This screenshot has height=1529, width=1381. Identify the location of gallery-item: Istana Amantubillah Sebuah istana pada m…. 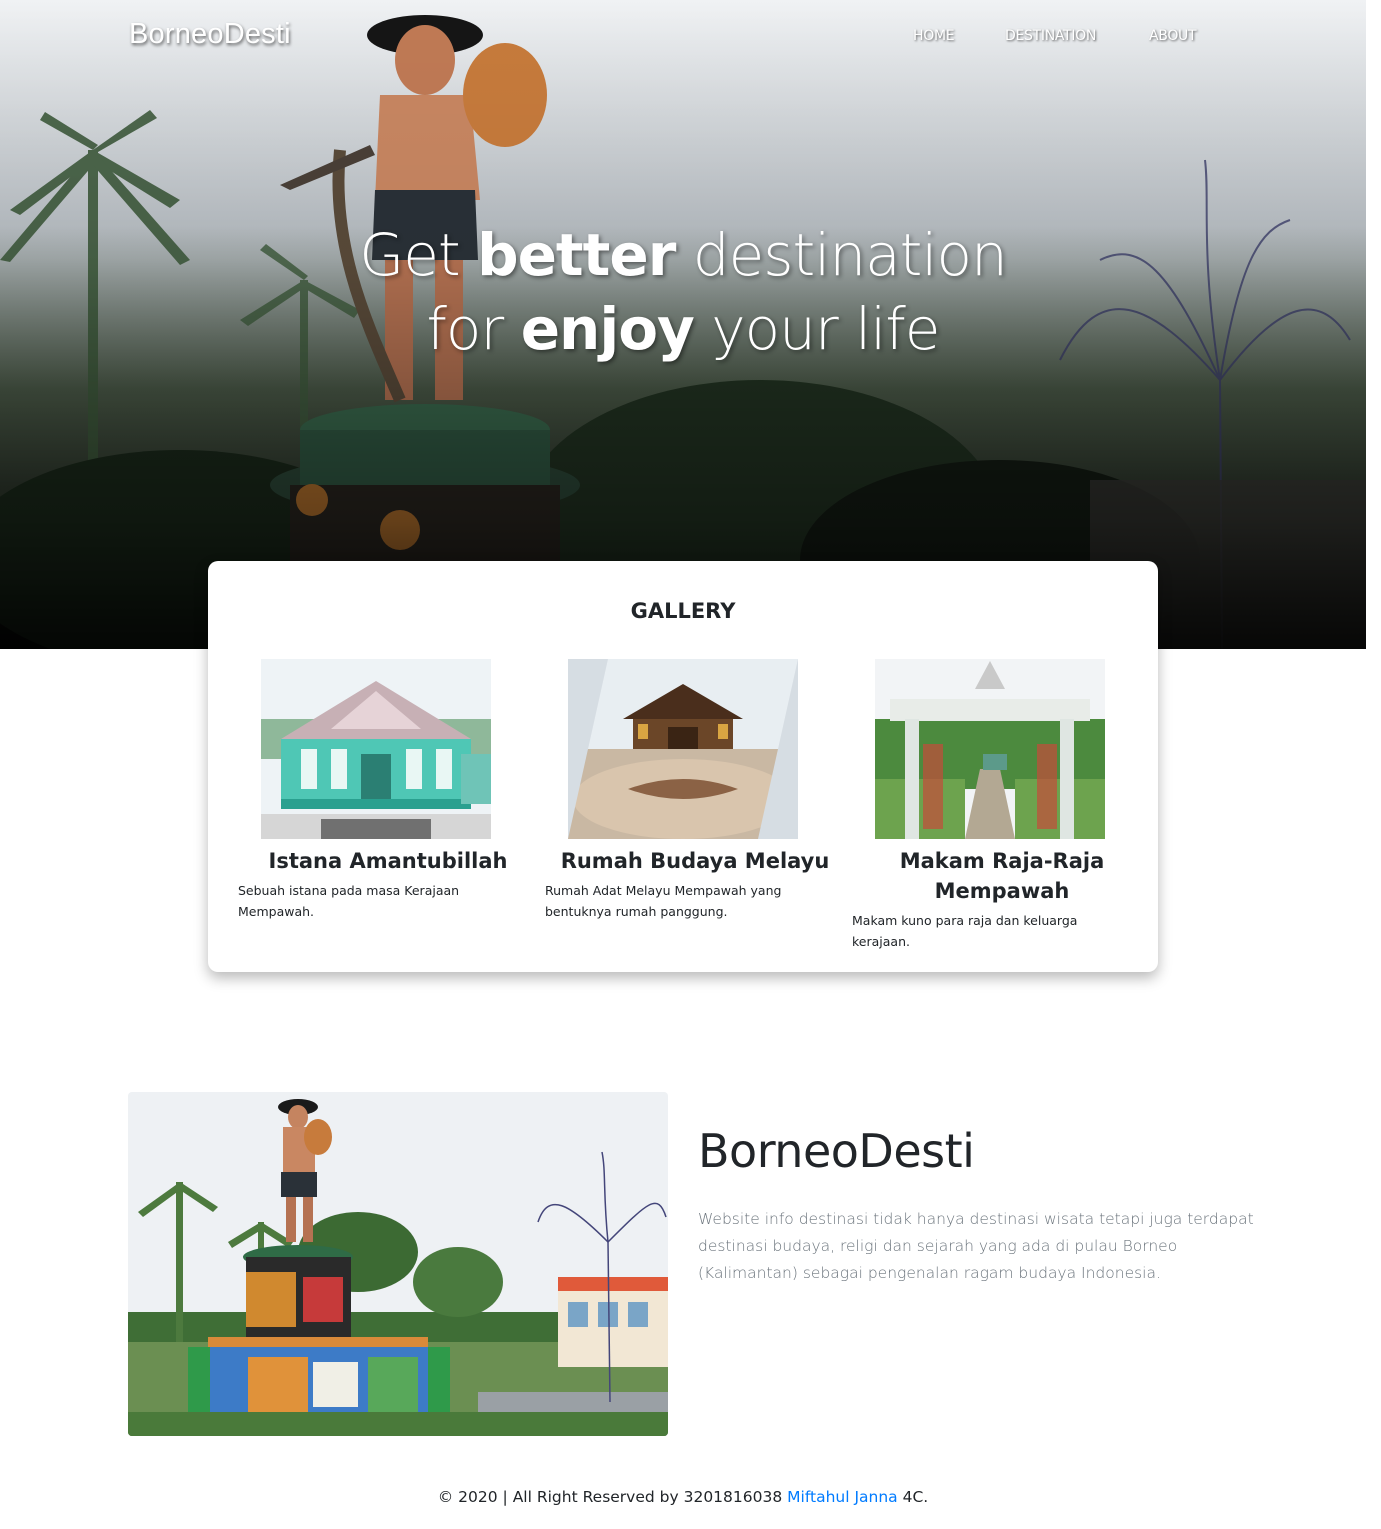
(381, 790).